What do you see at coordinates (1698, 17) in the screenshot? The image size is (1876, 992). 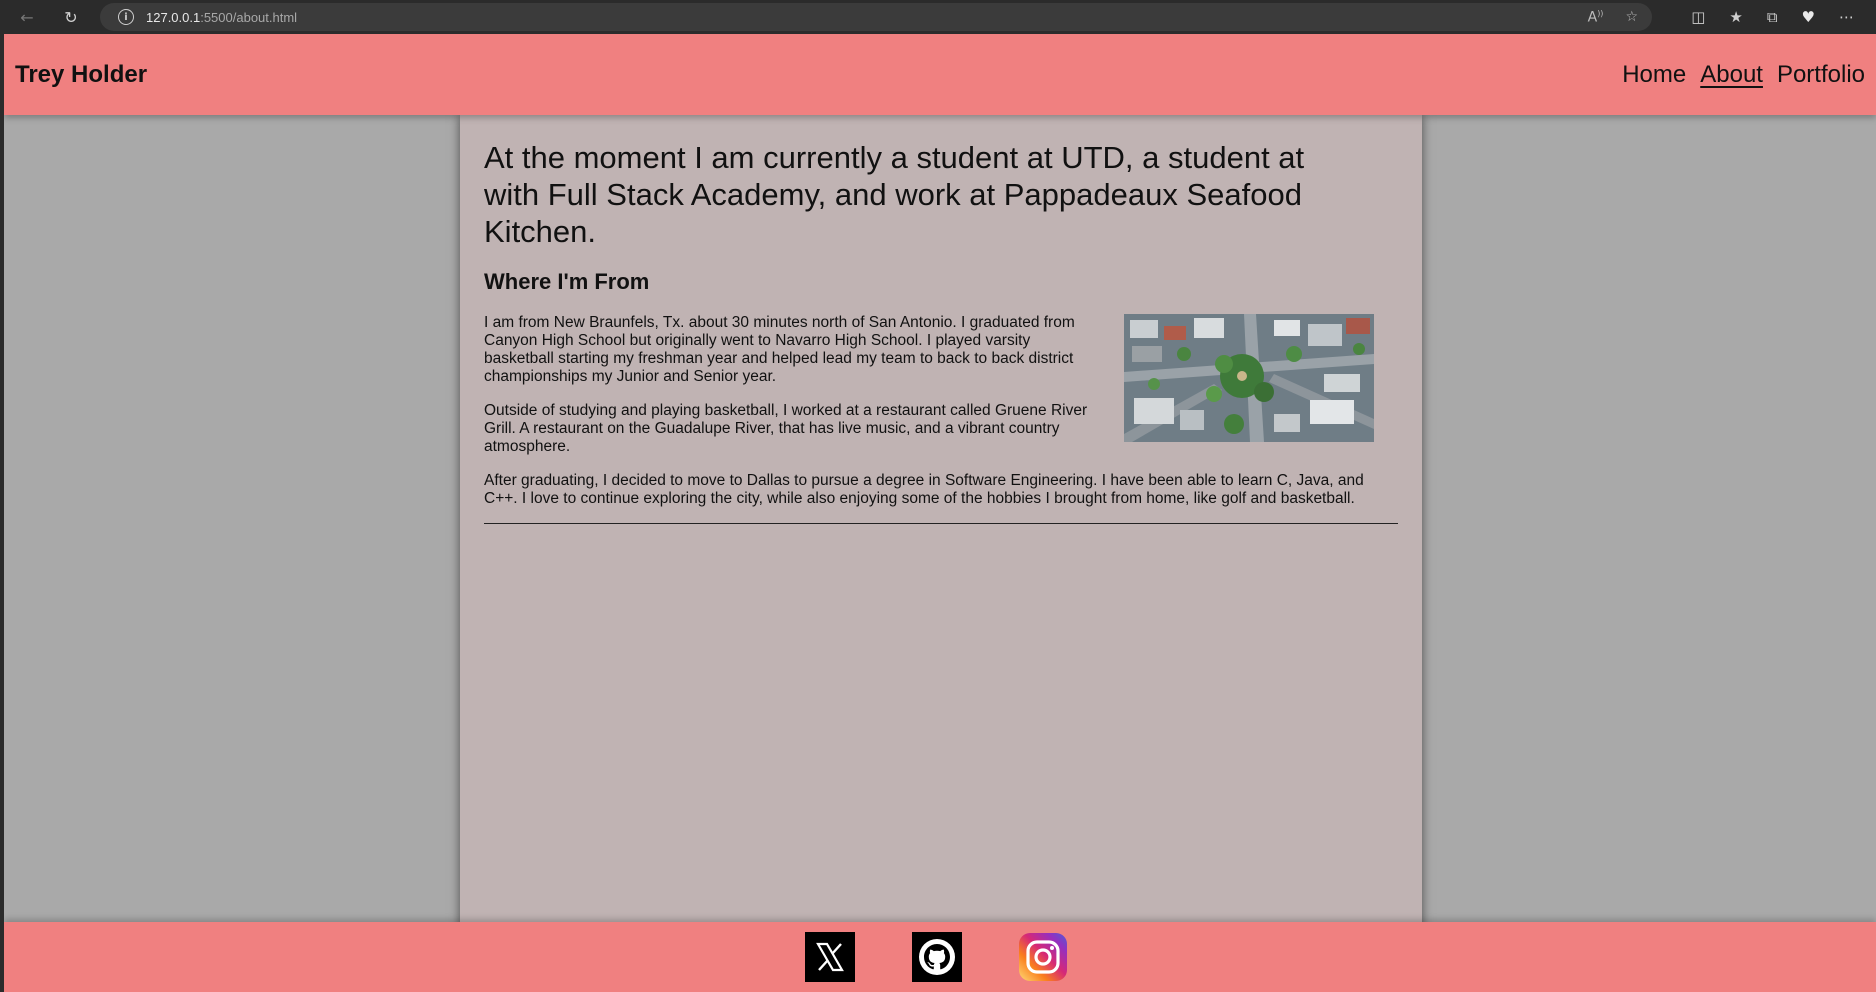 I see `split-screen-icon: ◫` at bounding box center [1698, 17].